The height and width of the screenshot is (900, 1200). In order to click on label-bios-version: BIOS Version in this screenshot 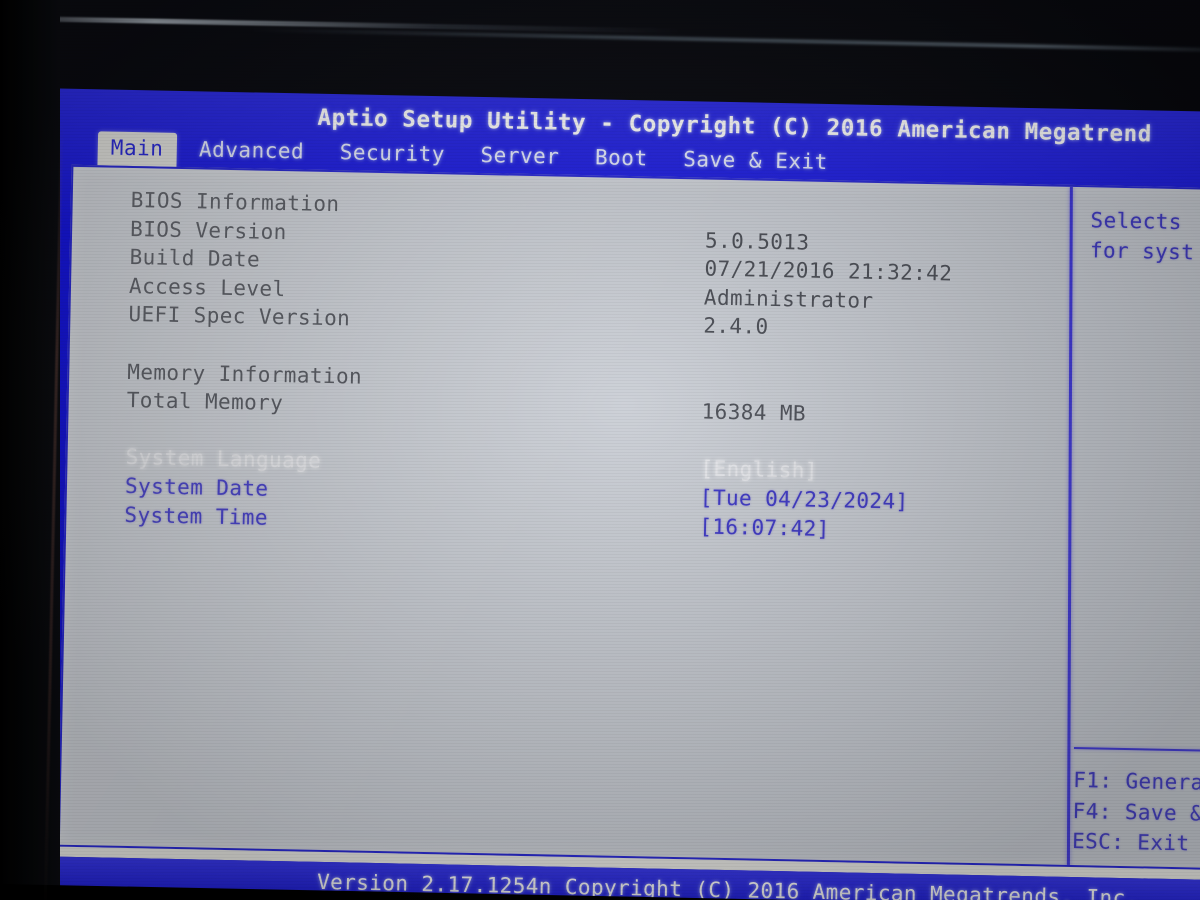, I will do `click(208, 230)`.